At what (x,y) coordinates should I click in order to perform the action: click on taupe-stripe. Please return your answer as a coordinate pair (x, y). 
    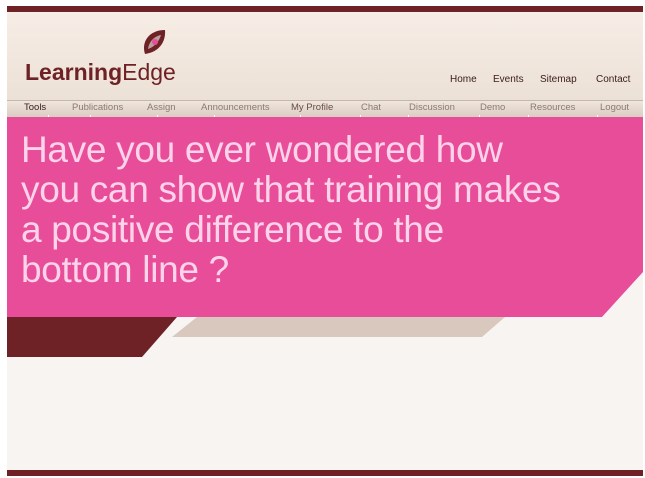
    Looking at the image, I should click on (338, 327).